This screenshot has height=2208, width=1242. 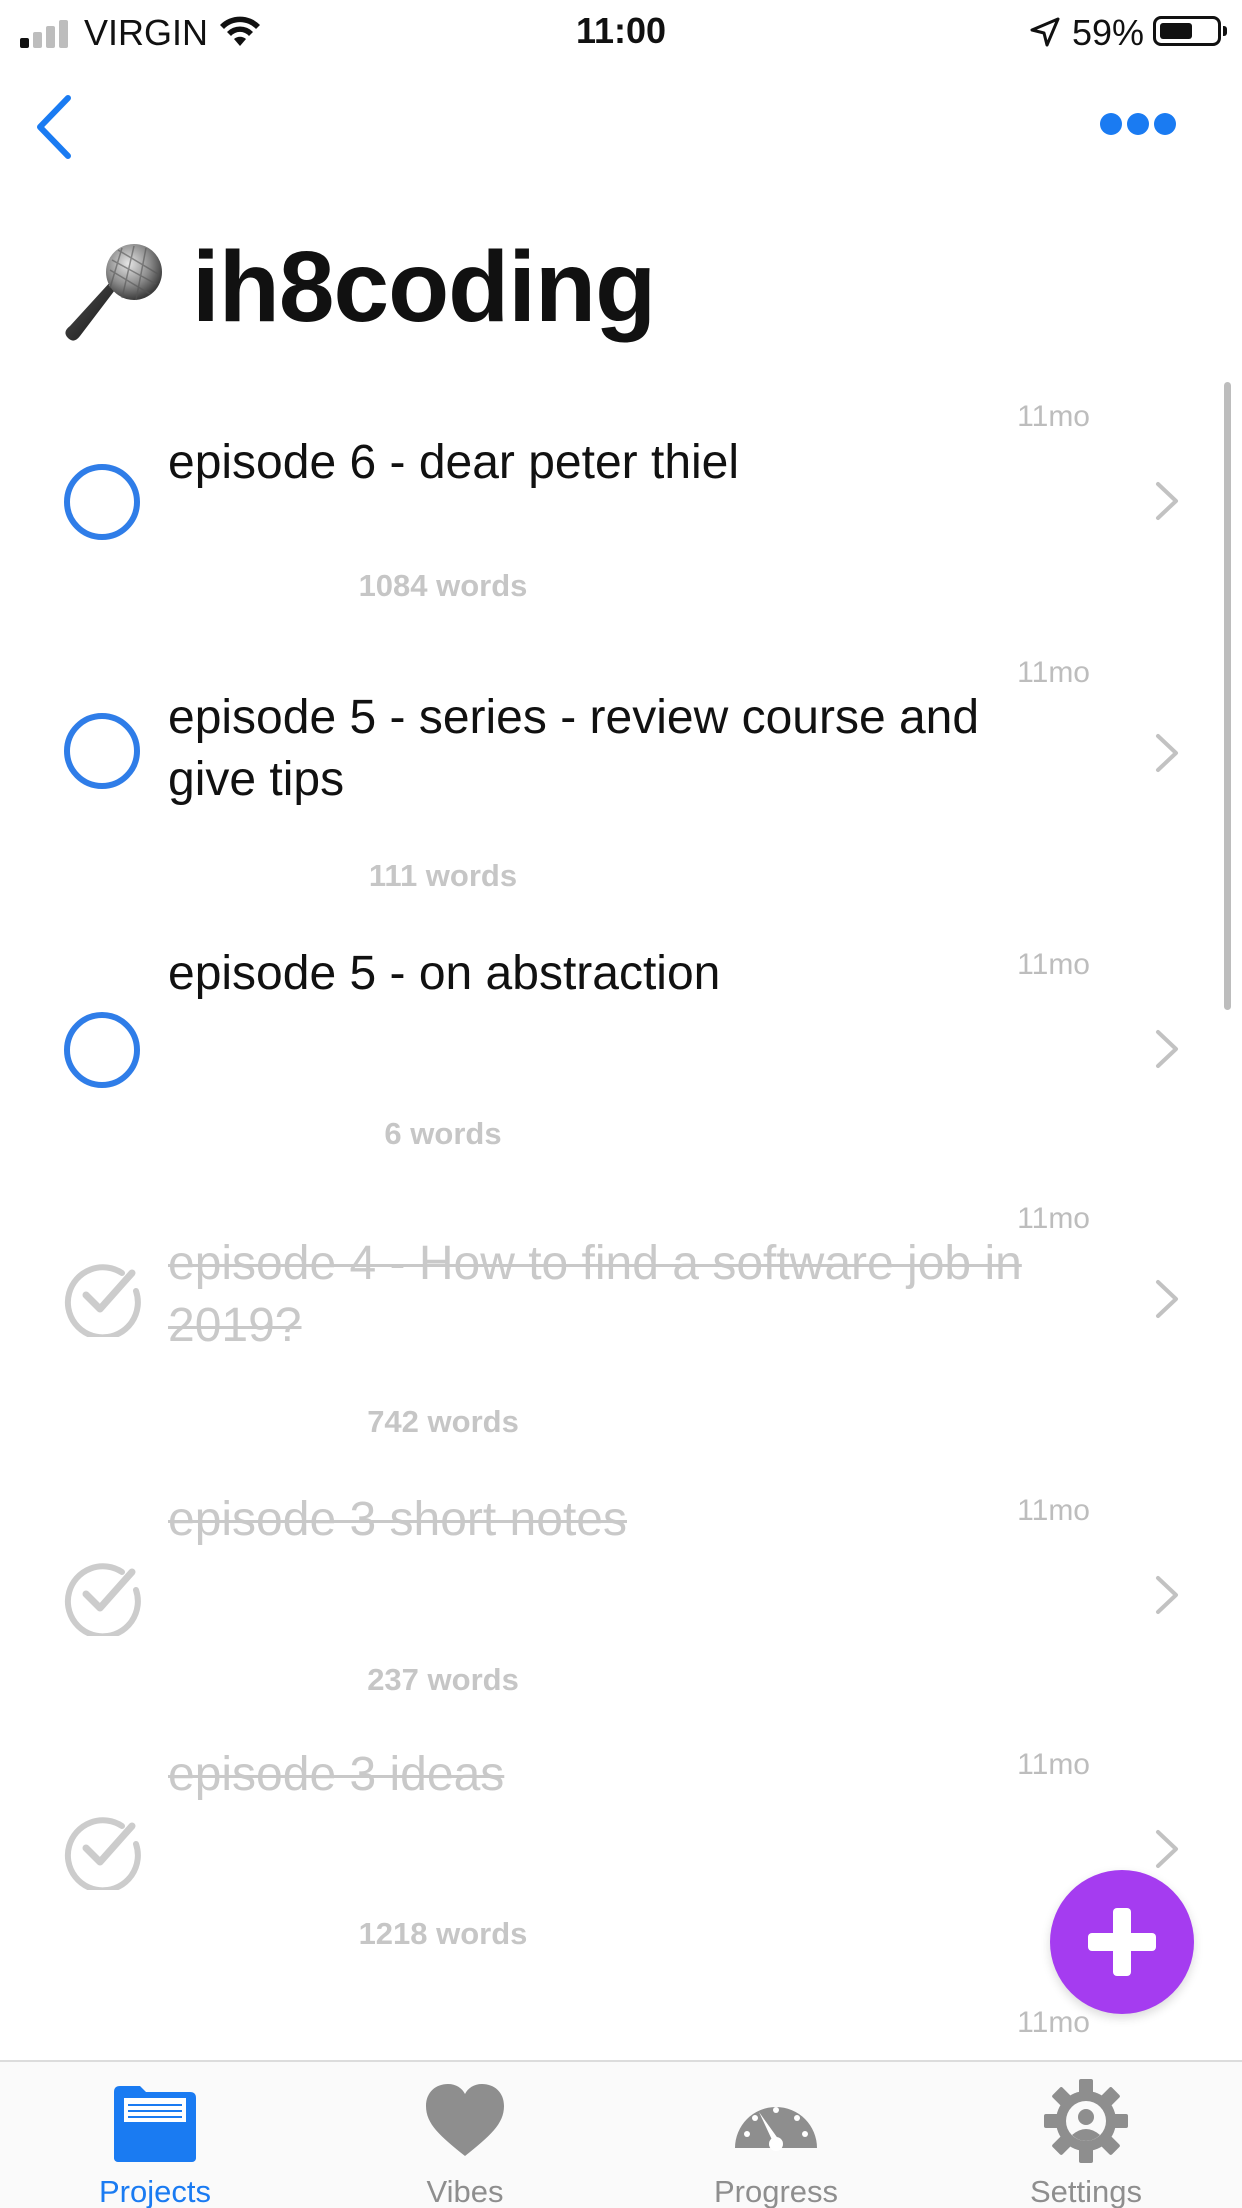 I want to click on list-item-title: episode 5 - on abstraction, so click(x=444, y=973).